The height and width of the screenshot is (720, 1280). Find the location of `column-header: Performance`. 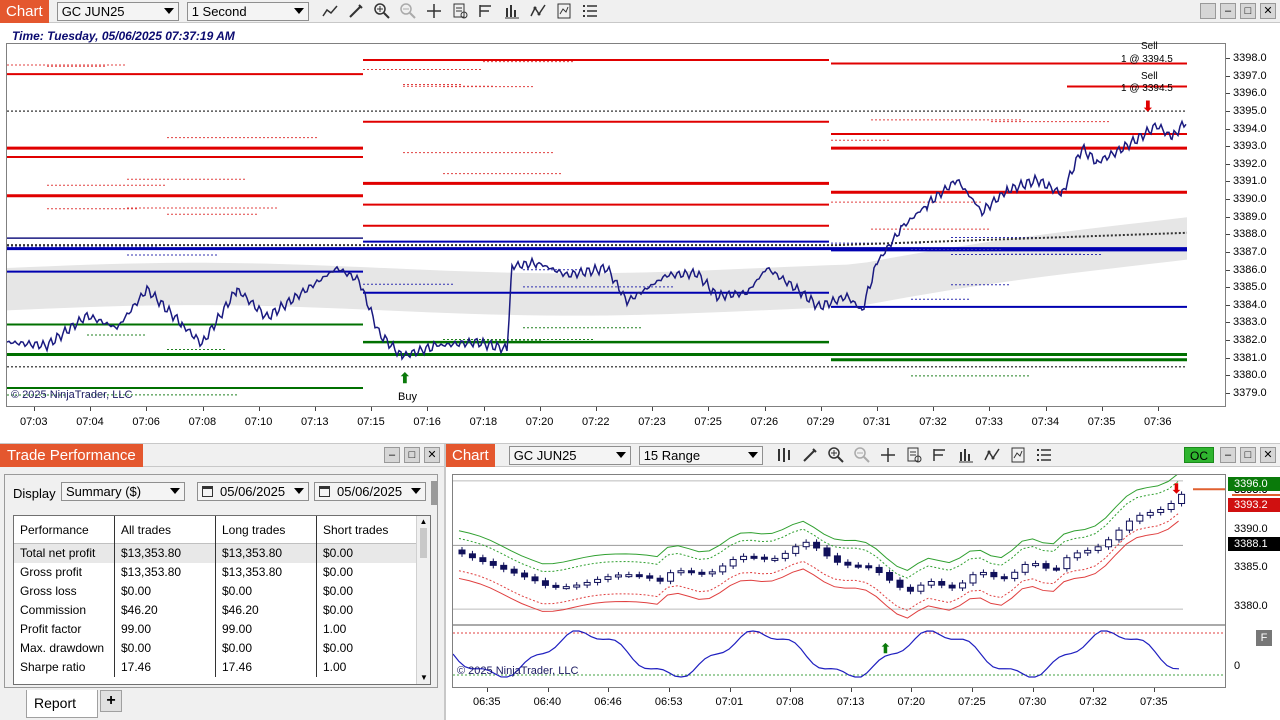

column-header: Performance is located at coordinates (64, 530).